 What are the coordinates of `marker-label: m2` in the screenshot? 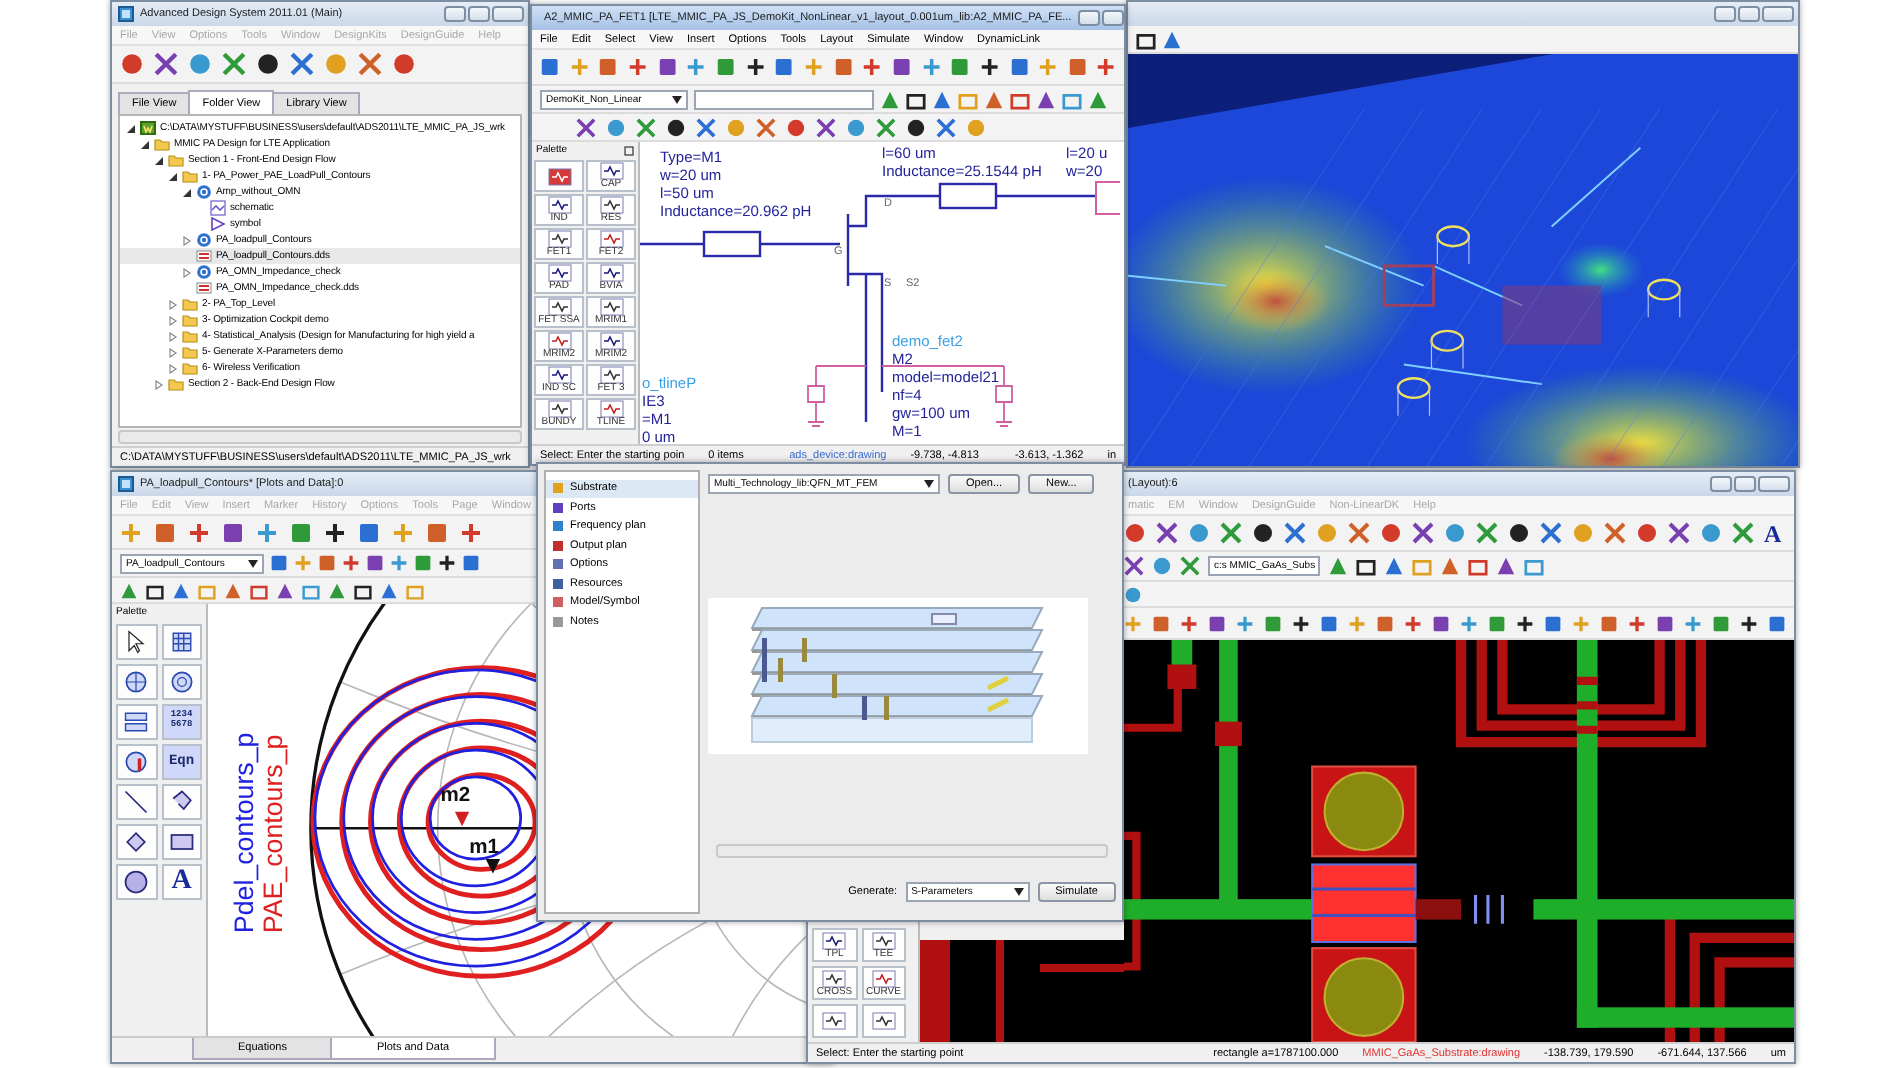 It's located at (455, 796).